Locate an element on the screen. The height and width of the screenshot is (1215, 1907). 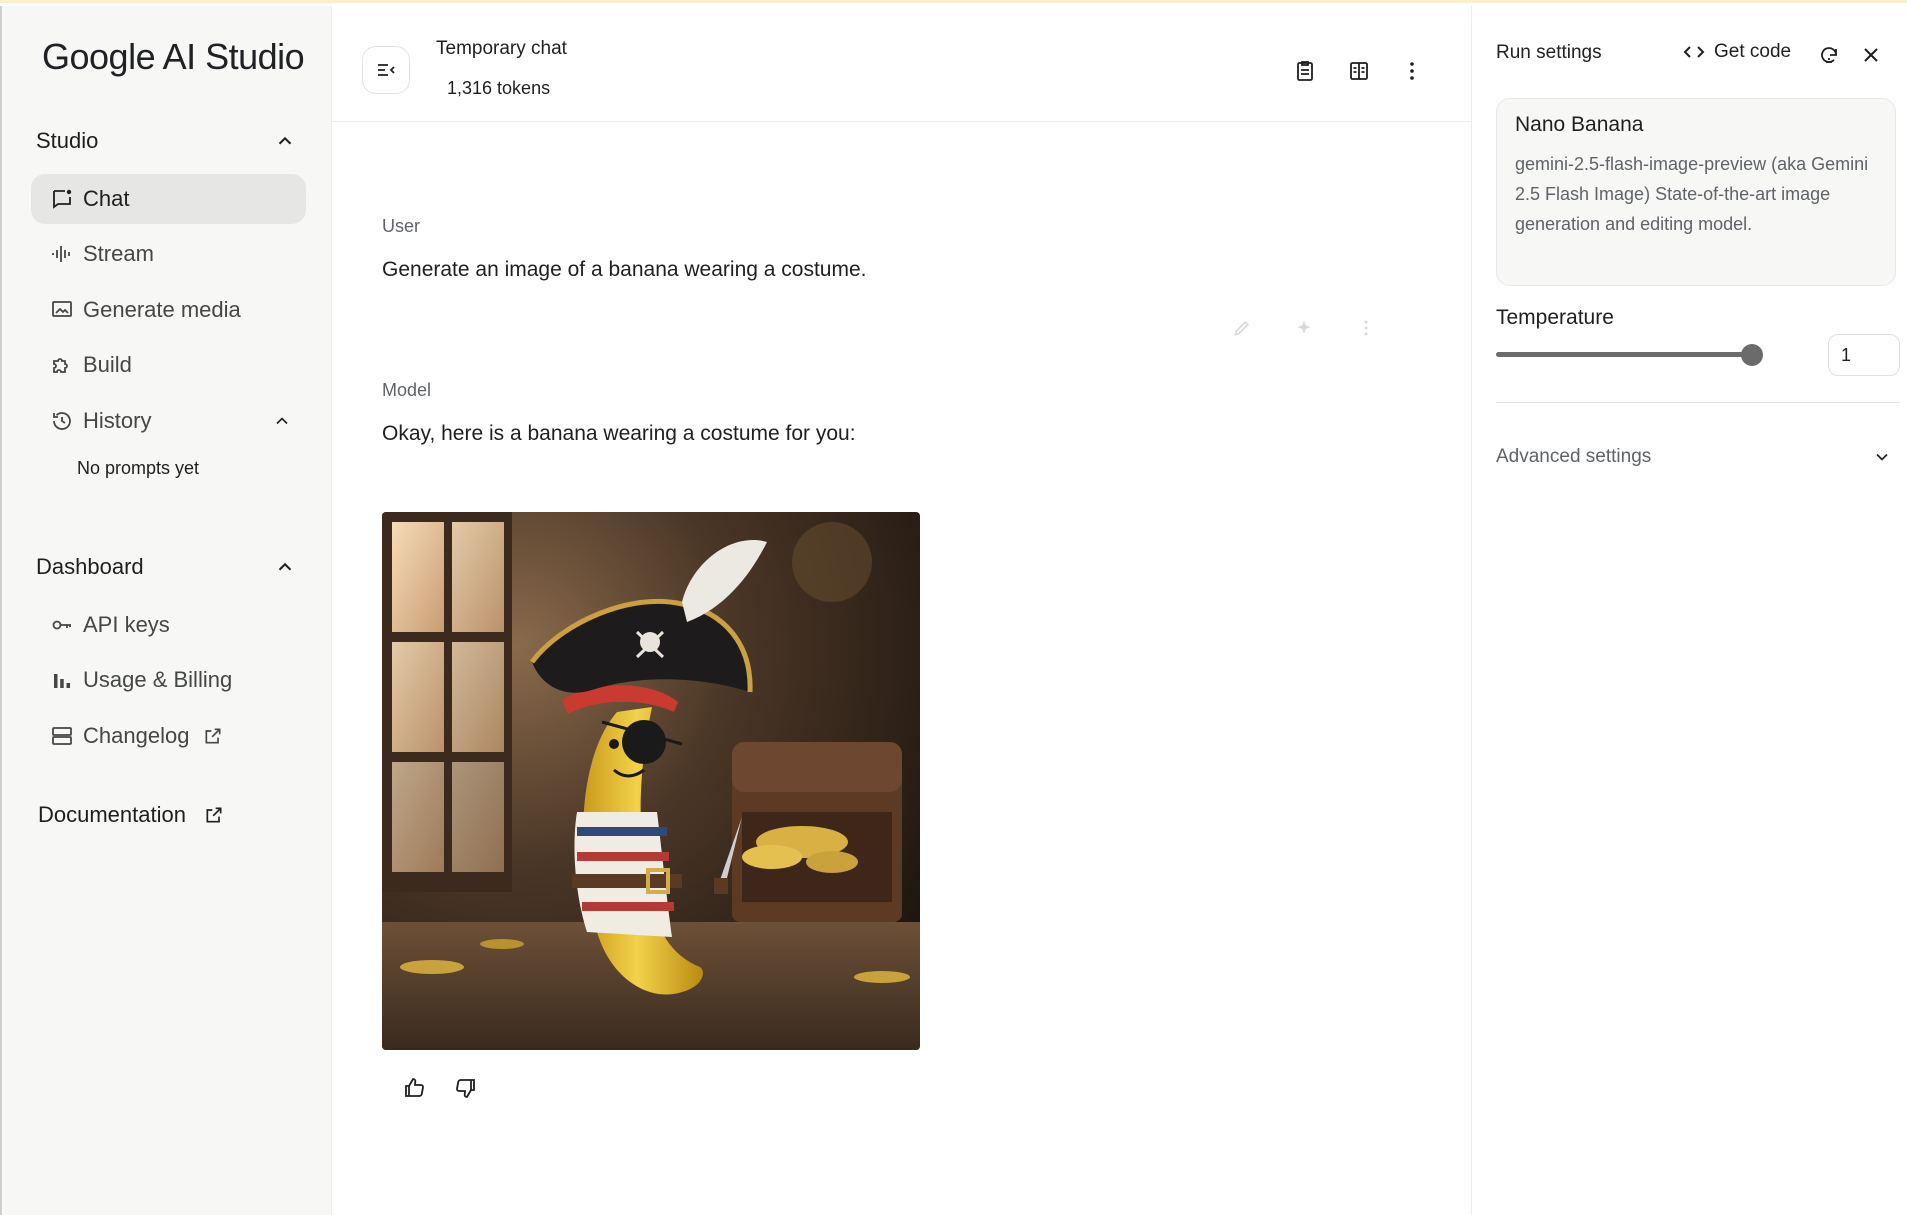
compare-button is located at coordinates (1359, 71).